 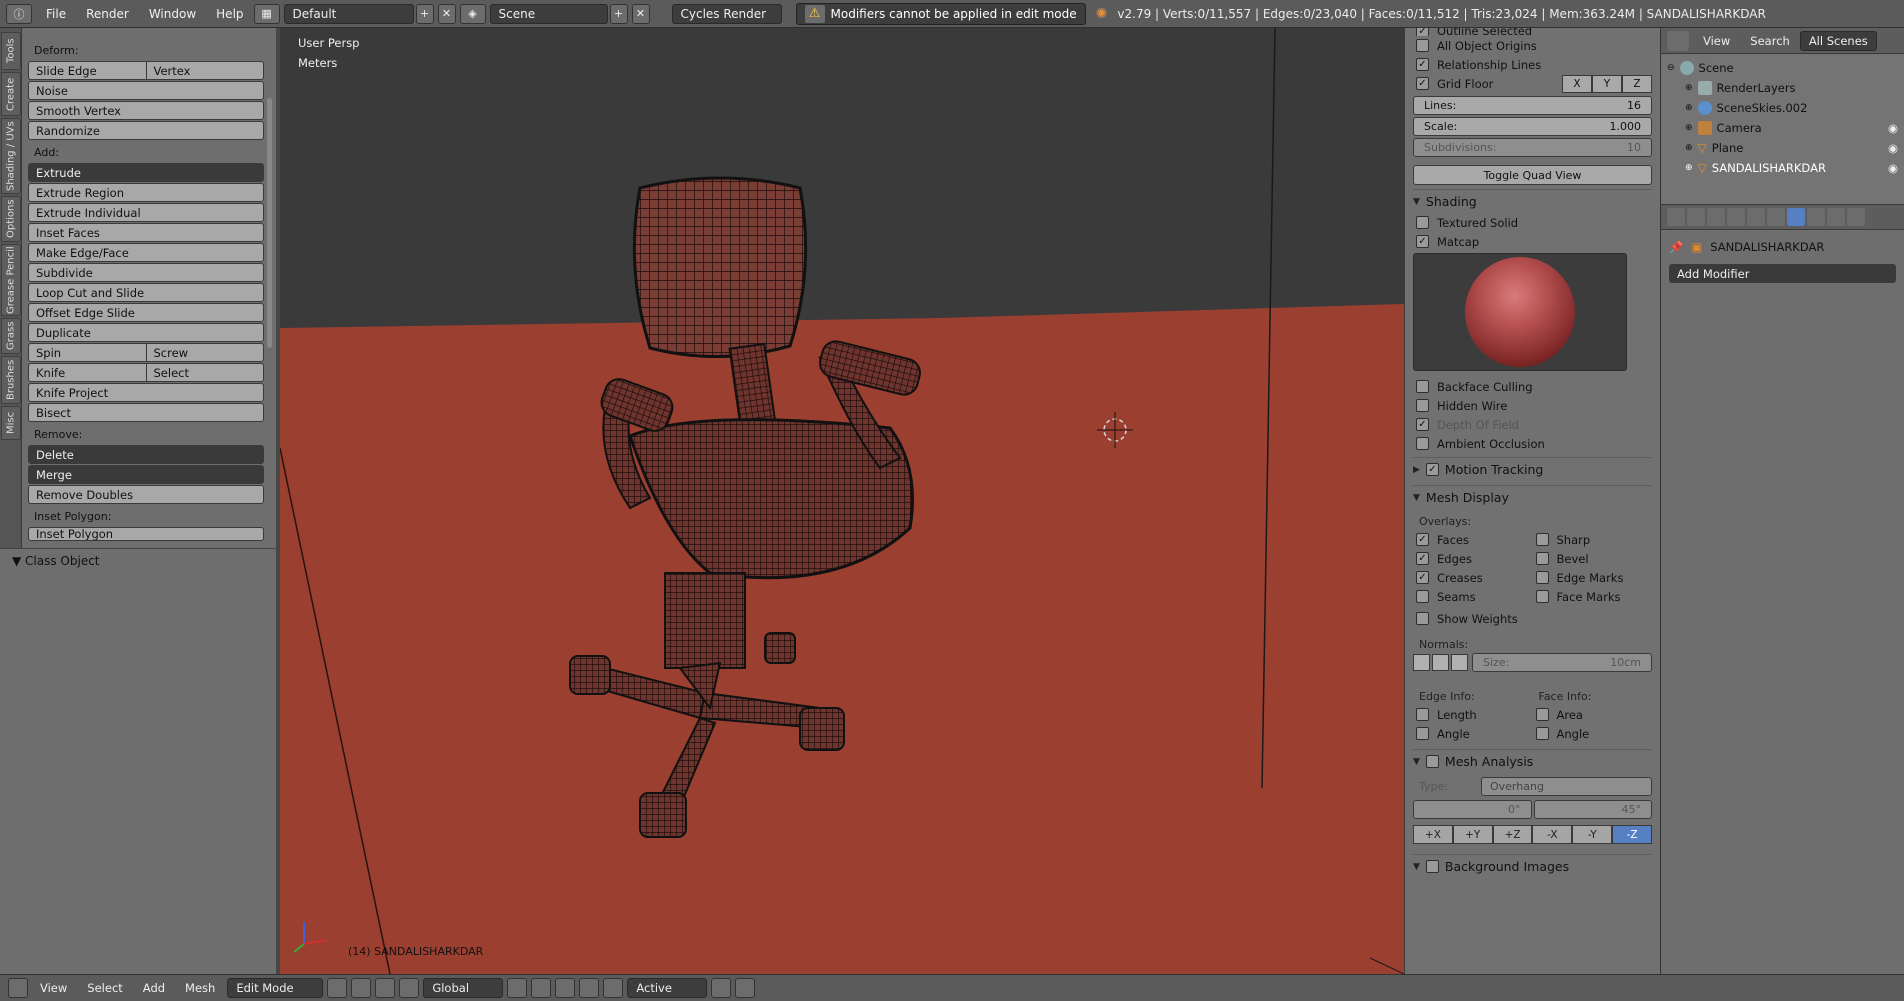 I want to click on editor-type-icon, so click(x=18, y=988).